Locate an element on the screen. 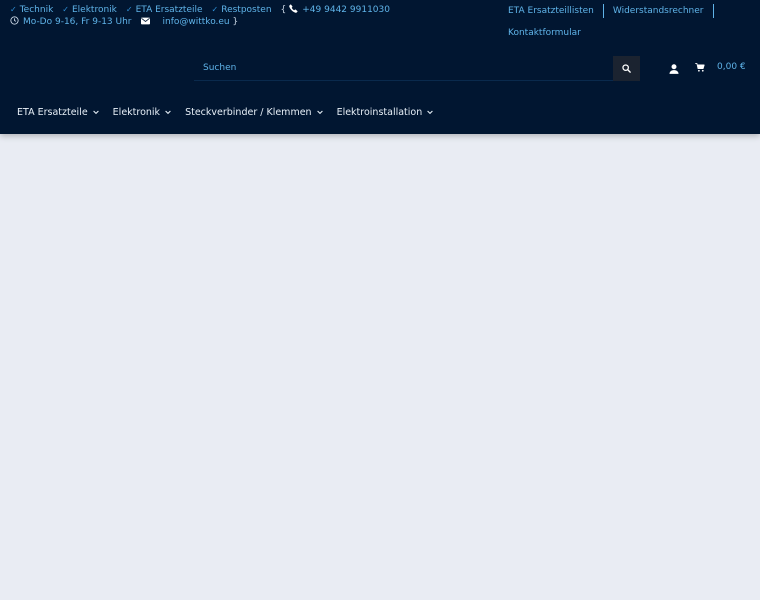 The width and height of the screenshot is (760, 600). clock-icon is located at coordinates (14, 20).